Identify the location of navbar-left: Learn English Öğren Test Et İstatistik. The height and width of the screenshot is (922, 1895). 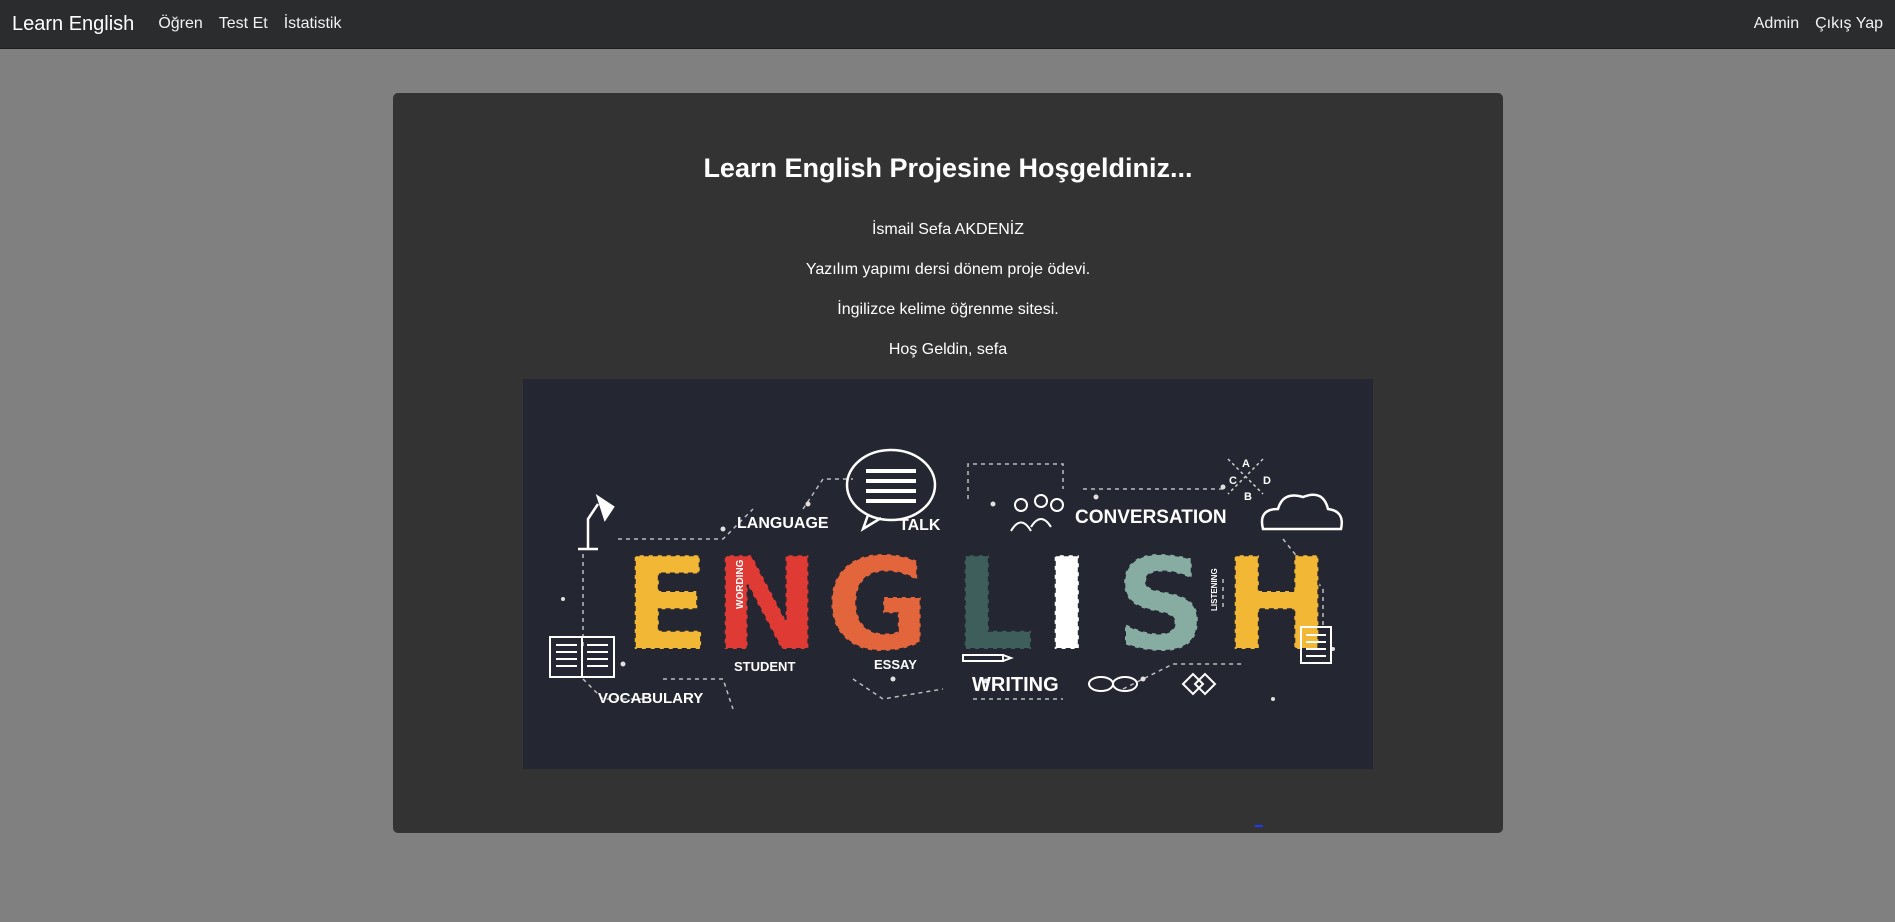
(184, 24).